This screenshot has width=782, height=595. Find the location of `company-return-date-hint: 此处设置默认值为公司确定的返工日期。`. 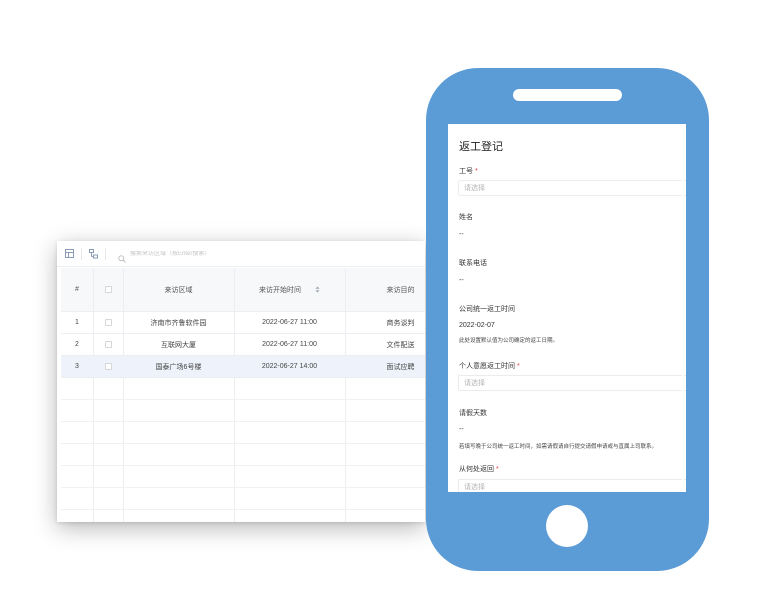

company-return-date-hint: 此处设置默认值为公司确定的返工日期。 is located at coordinates (509, 341).